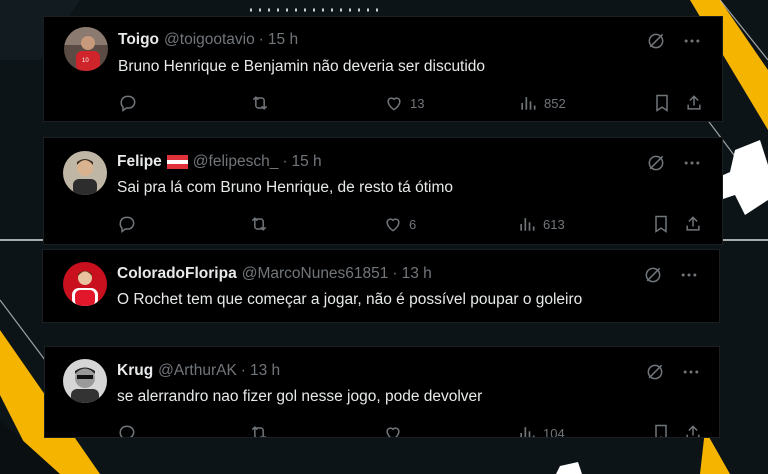  I want to click on user-handle: @felipesch_, so click(236, 162).